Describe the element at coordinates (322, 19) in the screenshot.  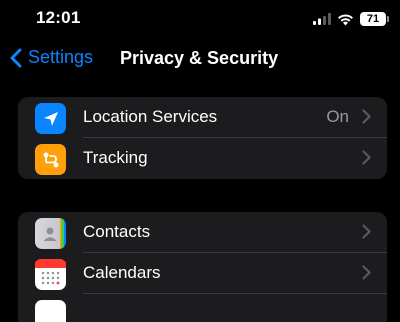
I see `cellular-signal-icon` at that location.